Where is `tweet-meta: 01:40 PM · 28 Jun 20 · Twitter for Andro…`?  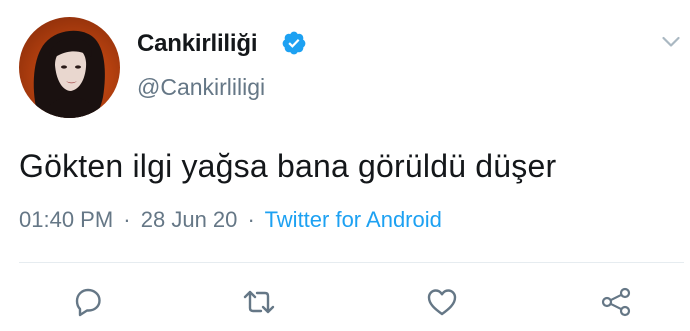 tweet-meta: 01:40 PM · 28 Jun 20 · Twitter for Andro… is located at coordinates (230, 220).